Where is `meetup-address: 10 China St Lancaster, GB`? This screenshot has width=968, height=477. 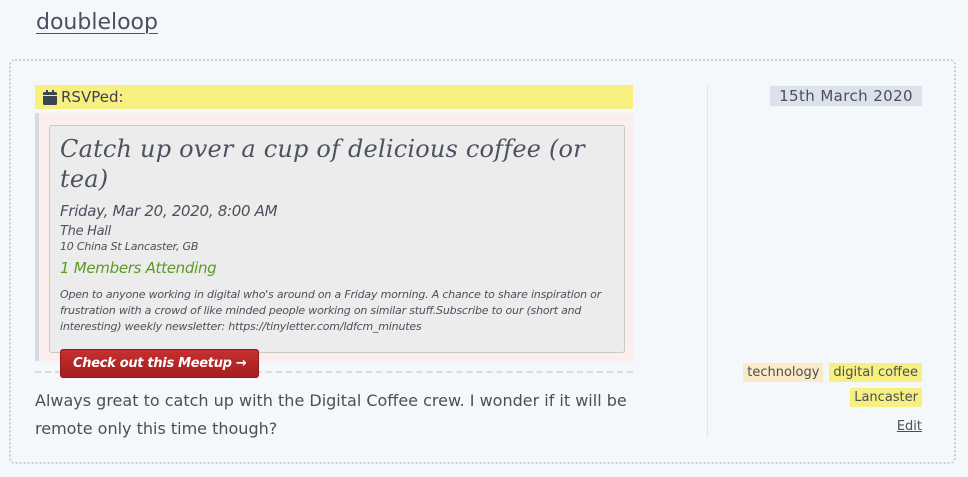 meetup-address: 10 China St Lancaster, GB is located at coordinates (129, 246).